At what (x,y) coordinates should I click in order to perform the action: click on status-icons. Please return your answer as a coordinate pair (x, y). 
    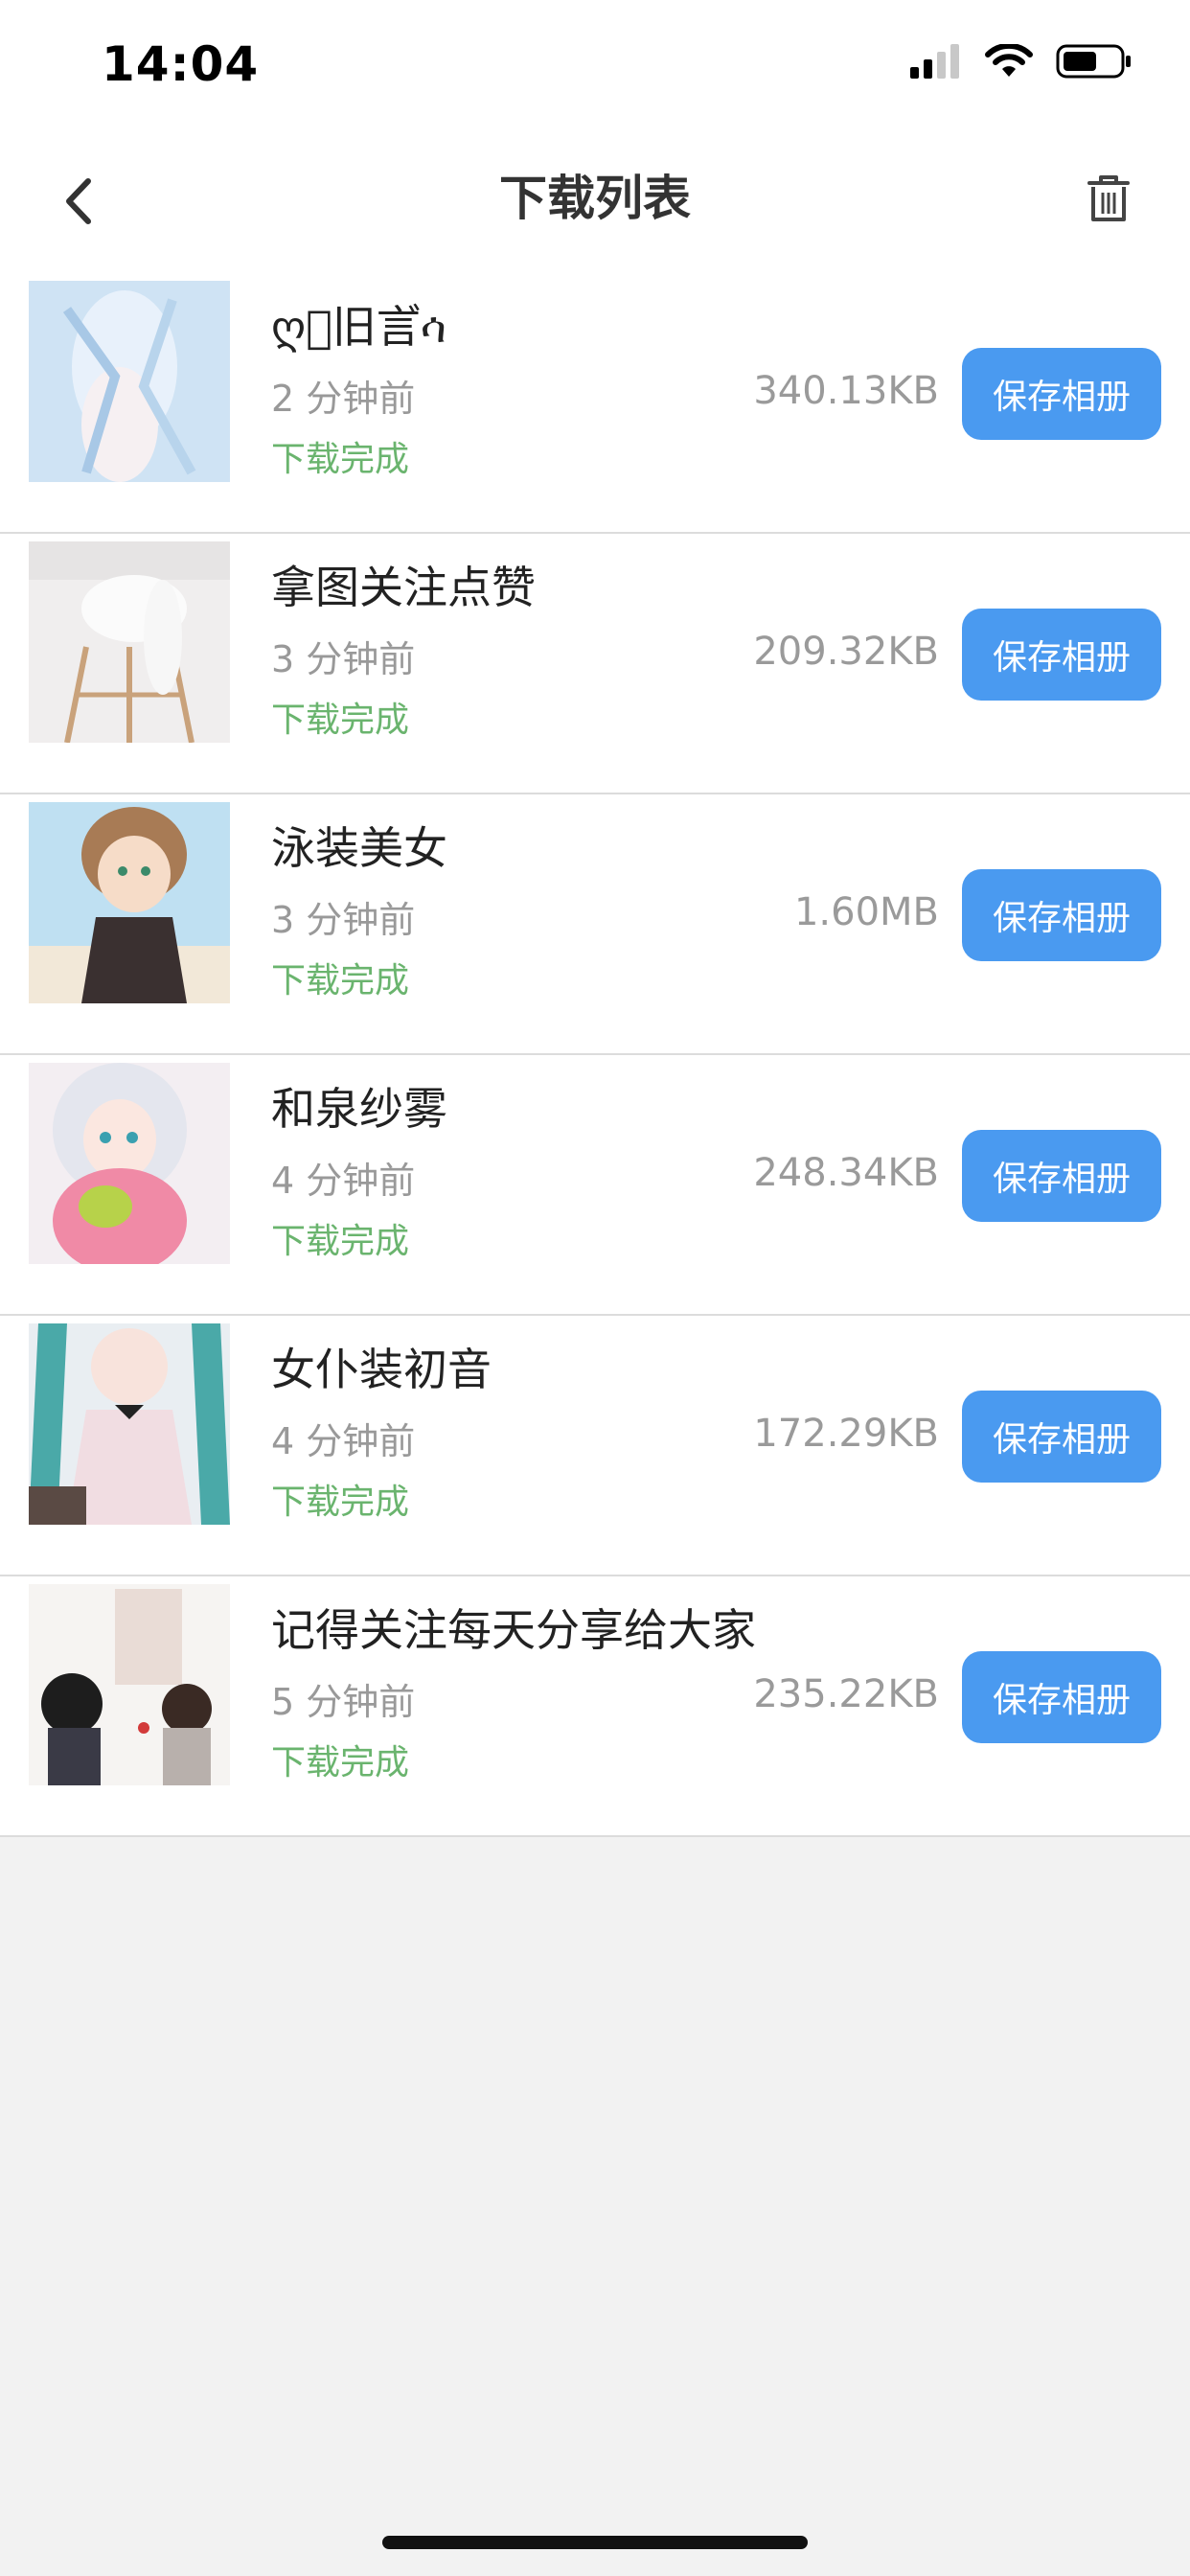
    Looking at the image, I should click on (1021, 63).